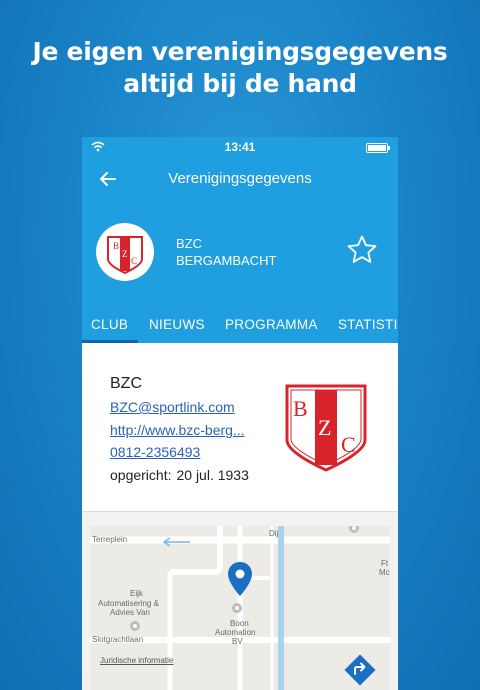  I want to click on promo-headline-line1: Je eigen verenigingsgegevens, so click(240, 51).